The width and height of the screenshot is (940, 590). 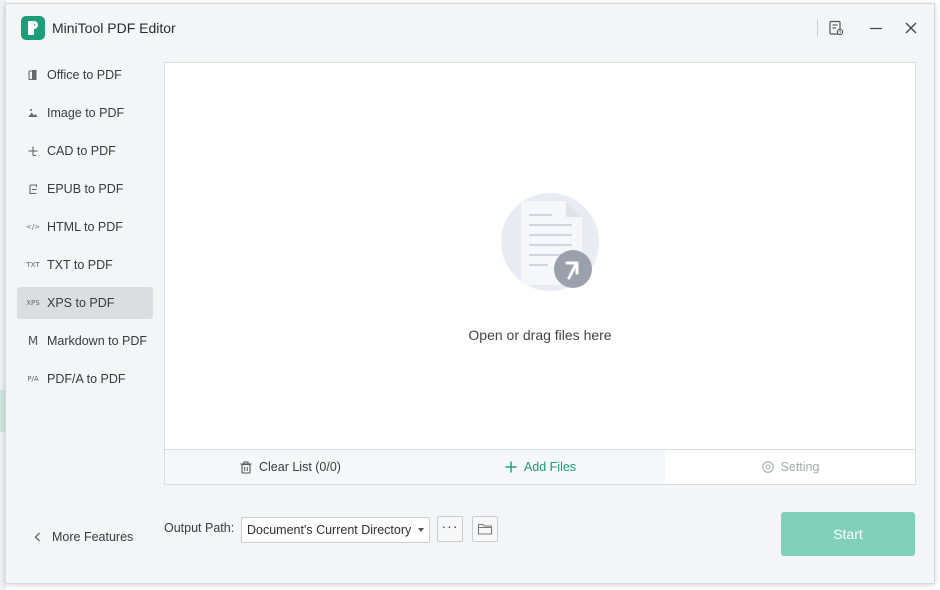 What do you see at coordinates (421, 530) in the screenshot?
I see `chevron-down-icon` at bounding box center [421, 530].